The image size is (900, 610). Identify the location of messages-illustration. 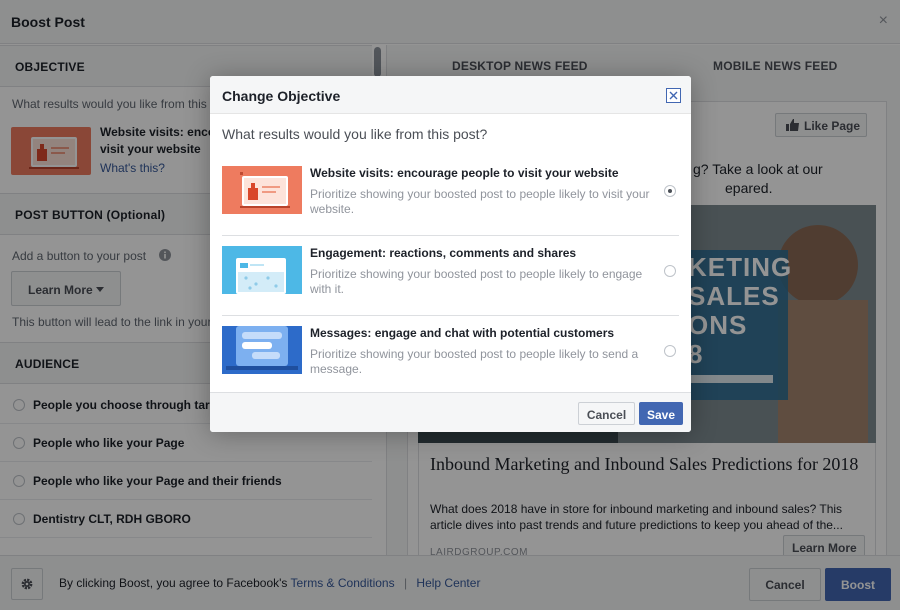
(262, 350).